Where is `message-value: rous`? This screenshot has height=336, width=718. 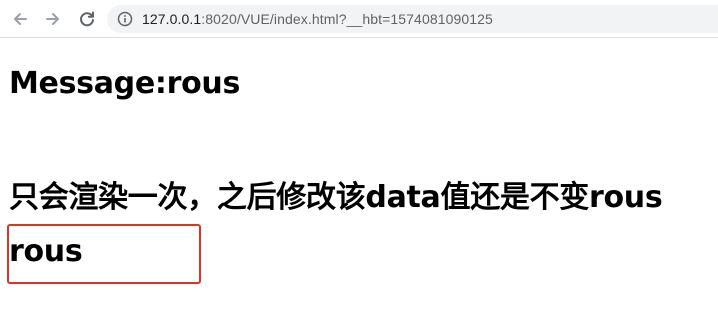 message-value: rous is located at coordinates (203, 83).